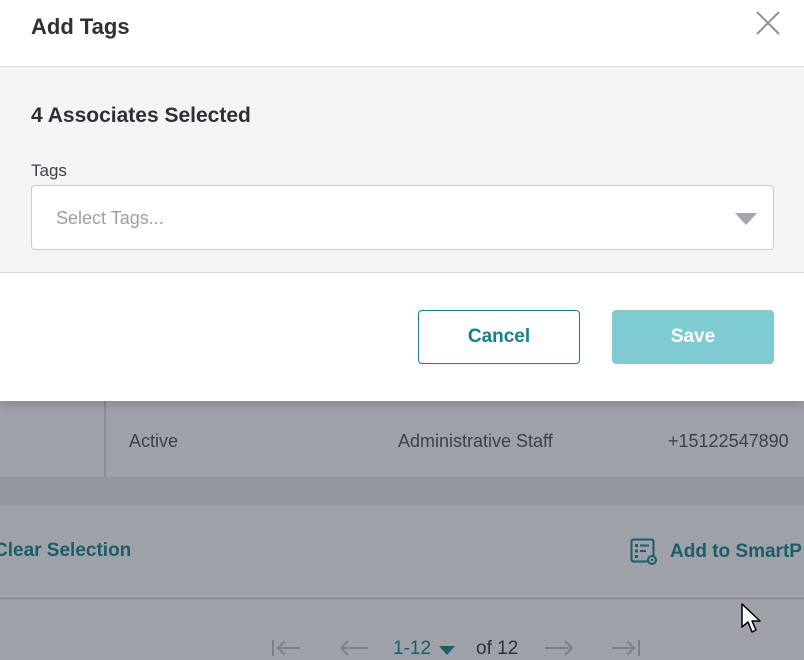  Describe the element at coordinates (402, 630) in the screenshot. I see `pagination: 1-12 of 12` at that location.